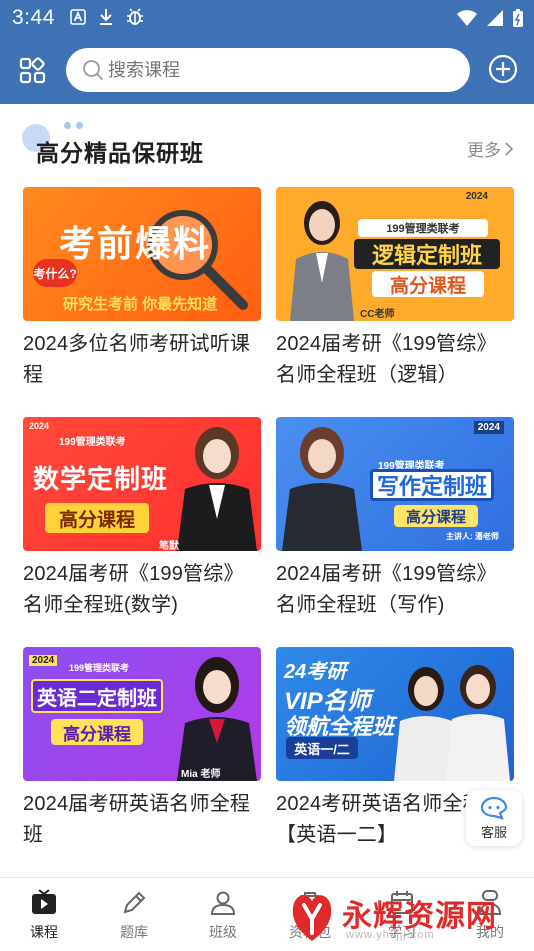 This screenshot has width=534, height=951. What do you see at coordinates (493, 832) in the screenshot?
I see `service-label: 客服` at bounding box center [493, 832].